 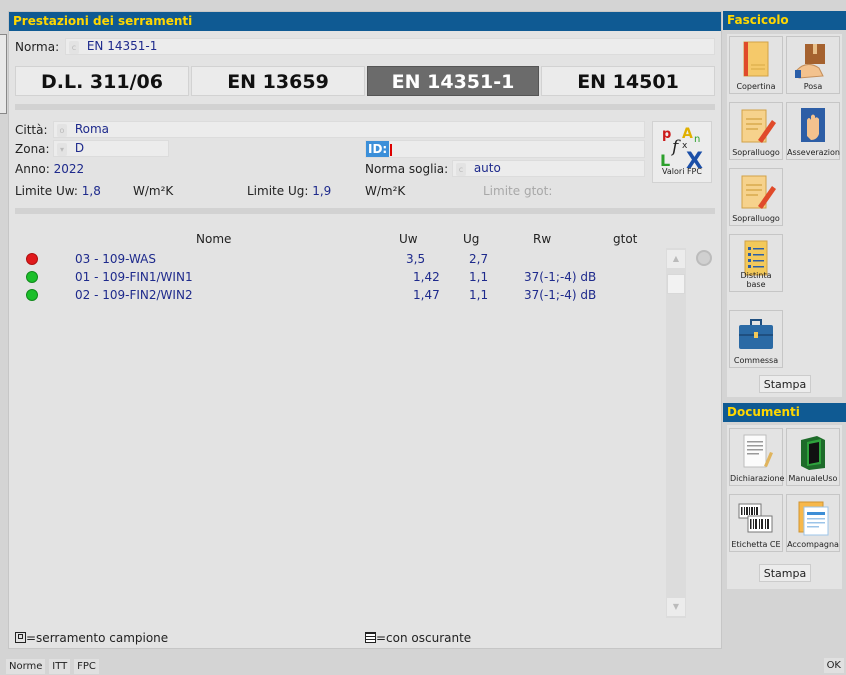 What do you see at coordinates (102, 81) in the screenshot?
I see `standard-button-dl311: D.L. 311/06` at bounding box center [102, 81].